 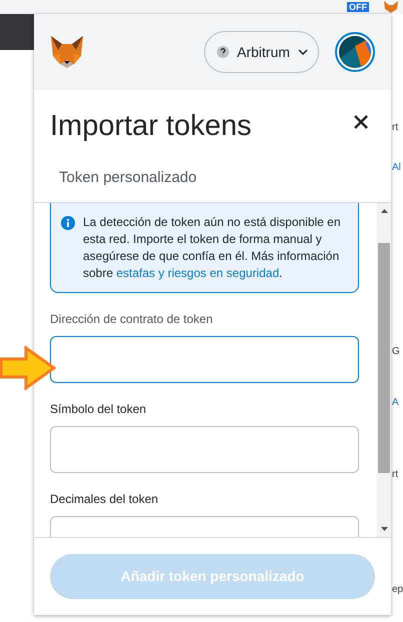 I want to click on page-text: ep, so click(x=397, y=590).